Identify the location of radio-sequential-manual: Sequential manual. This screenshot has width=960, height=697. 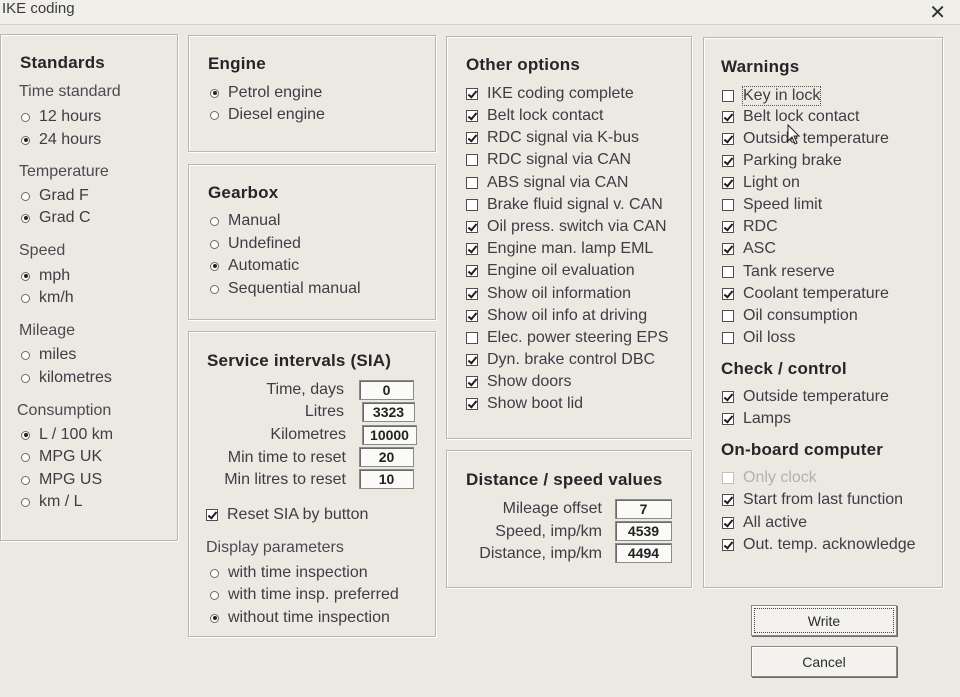
(285, 289).